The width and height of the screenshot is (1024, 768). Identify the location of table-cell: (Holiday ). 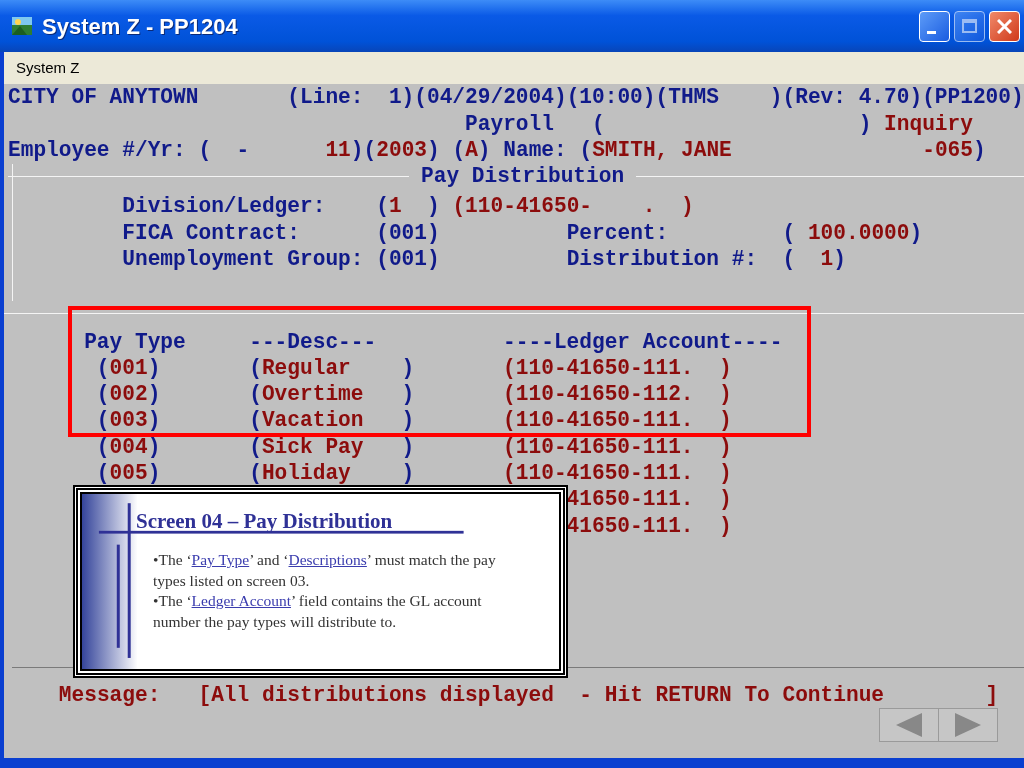
(332, 473).